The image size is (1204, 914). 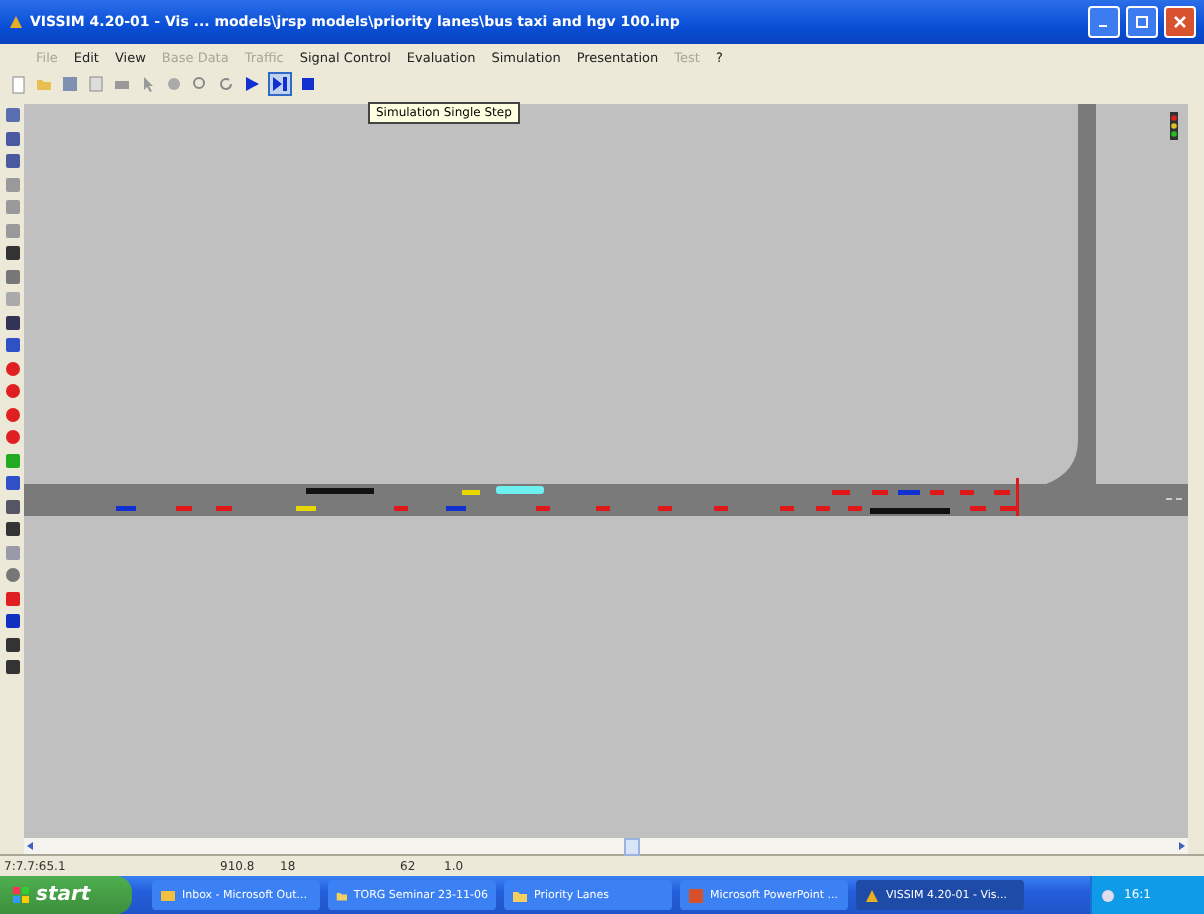 I want to click on maximize-icon, so click(x=1142, y=22).